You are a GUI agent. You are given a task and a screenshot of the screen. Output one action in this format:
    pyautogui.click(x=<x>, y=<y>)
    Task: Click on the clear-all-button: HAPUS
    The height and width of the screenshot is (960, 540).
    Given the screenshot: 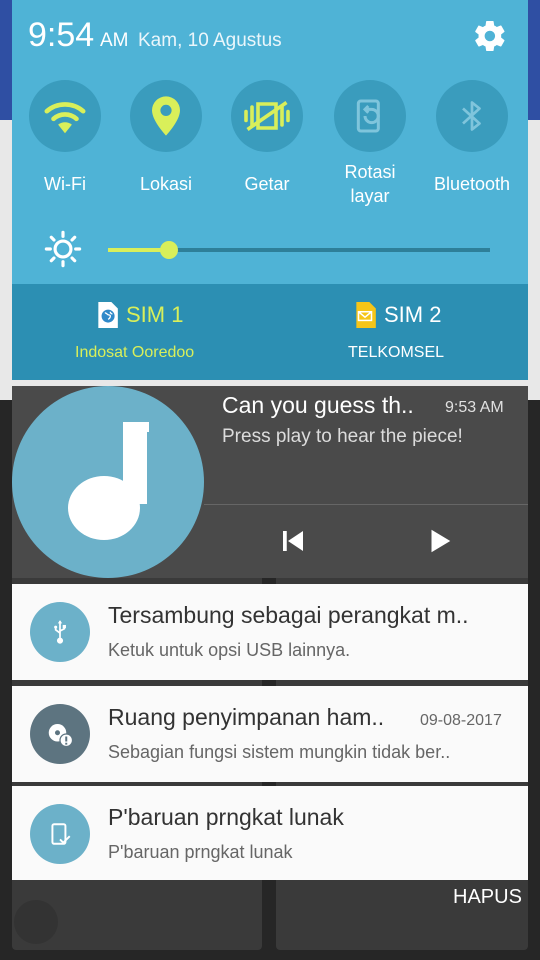 What is the action you would take?
    pyautogui.click(x=487, y=897)
    